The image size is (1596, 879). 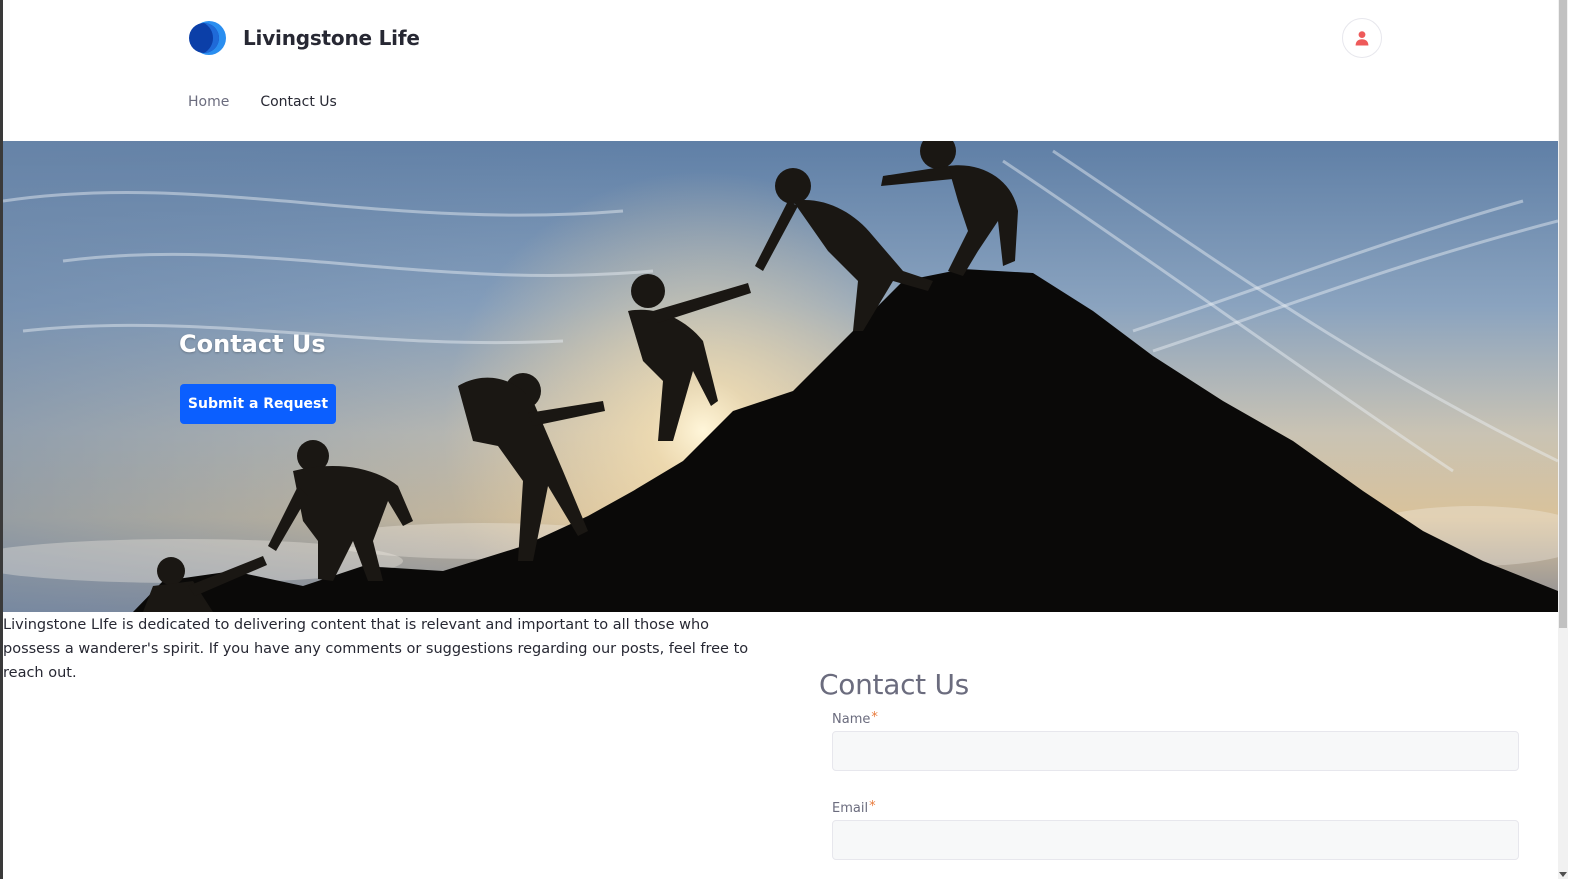 I want to click on hero-title: Contact Us, so click(x=252, y=344).